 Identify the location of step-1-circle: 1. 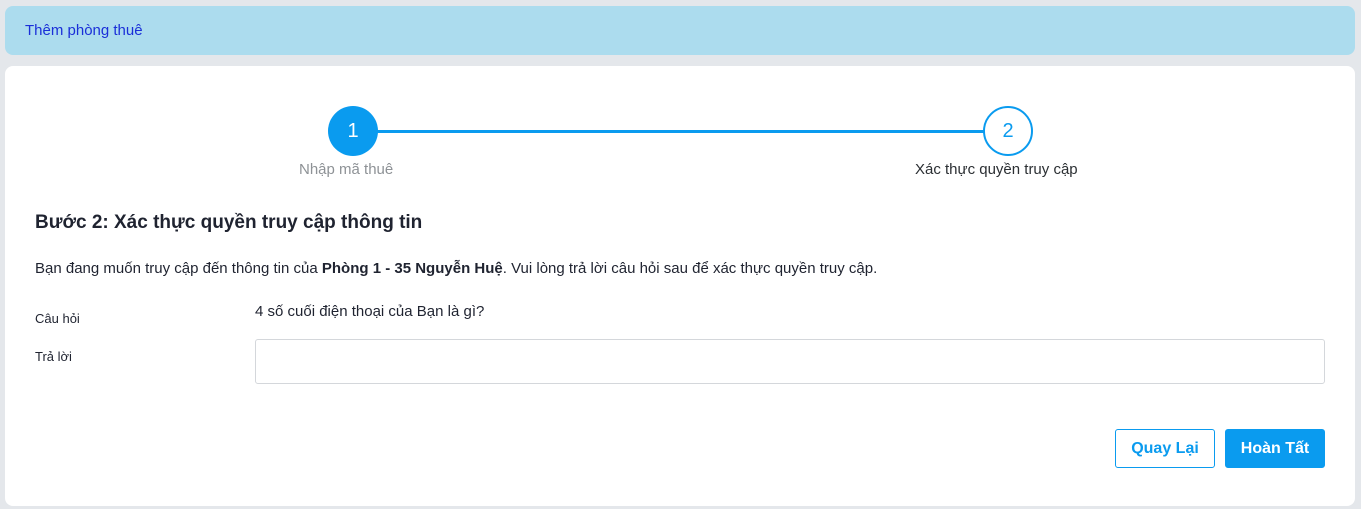
(353, 131).